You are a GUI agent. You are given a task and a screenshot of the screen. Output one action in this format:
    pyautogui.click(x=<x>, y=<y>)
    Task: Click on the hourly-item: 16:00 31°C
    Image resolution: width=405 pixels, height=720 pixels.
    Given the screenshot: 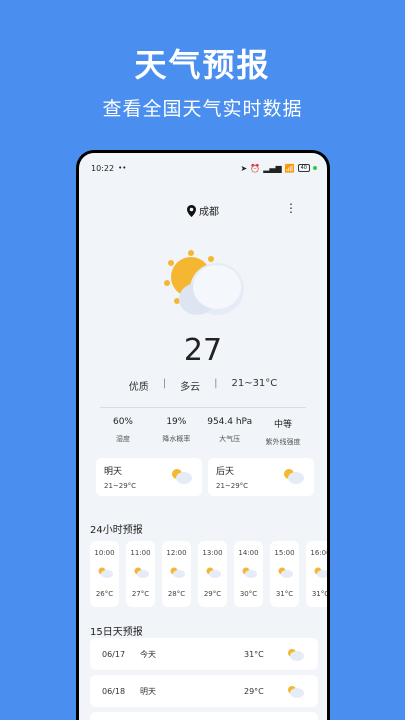 What is the action you would take?
    pyautogui.click(x=316, y=574)
    